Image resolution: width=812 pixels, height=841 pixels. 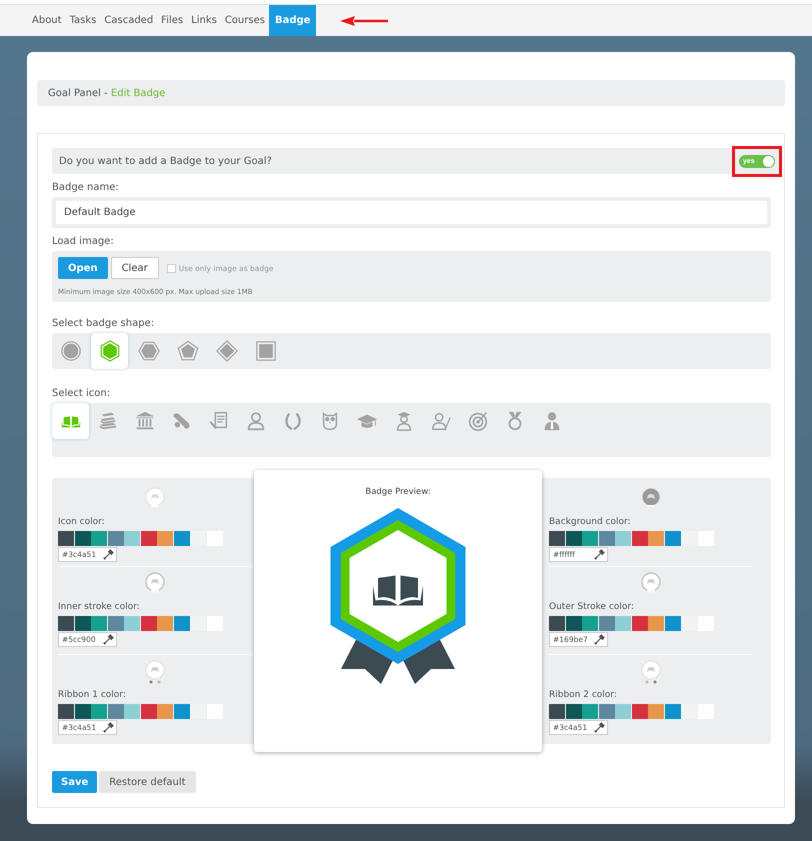 What do you see at coordinates (583, 695) in the screenshot?
I see `color-label: Ribbon 2 color:` at bounding box center [583, 695].